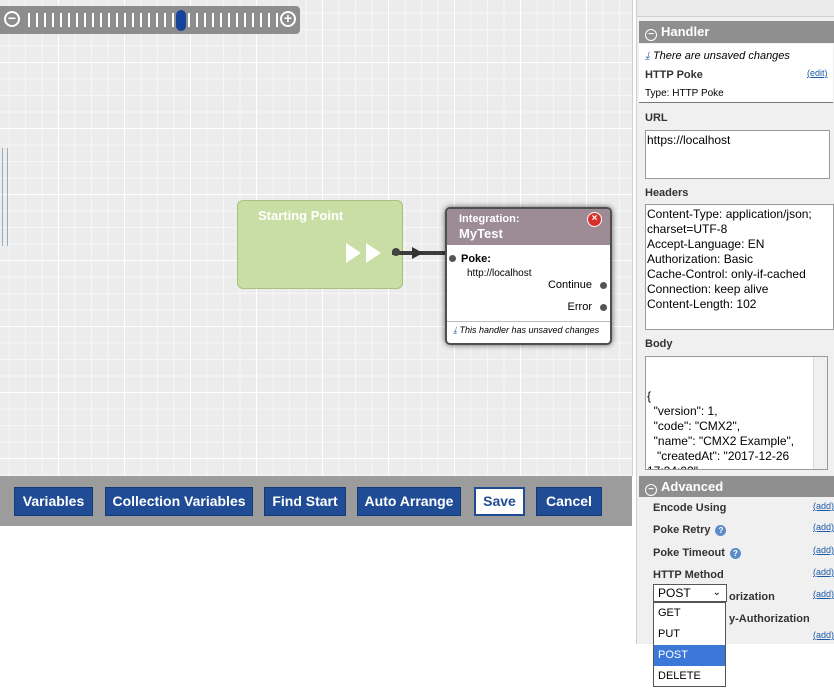 The image size is (834, 692). Describe the element at coordinates (579, 307) in the screenshot. I see `error-output-label: Error` at that location.